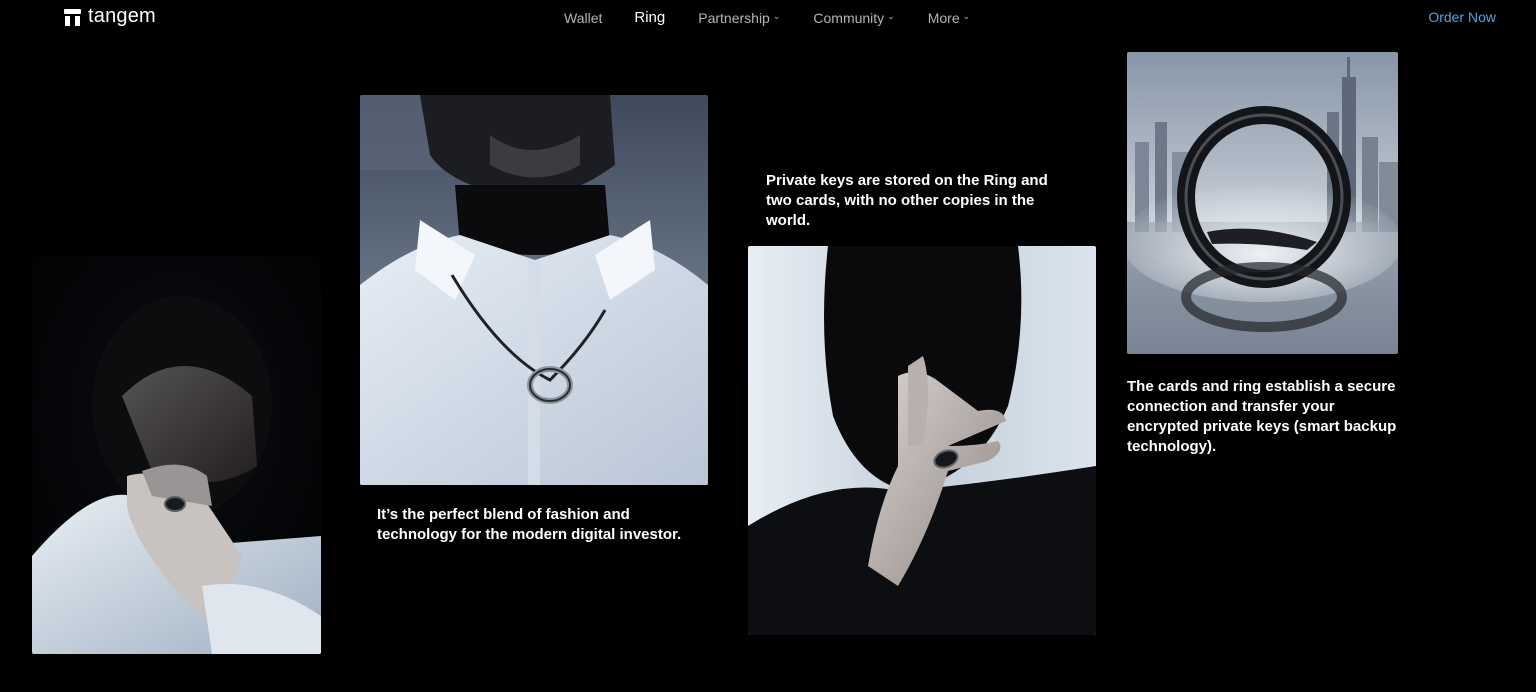 Image resolution: width=1536 pixels, height=692 pixels. I want to click on tangem-logo-icon, so click(72, 17).